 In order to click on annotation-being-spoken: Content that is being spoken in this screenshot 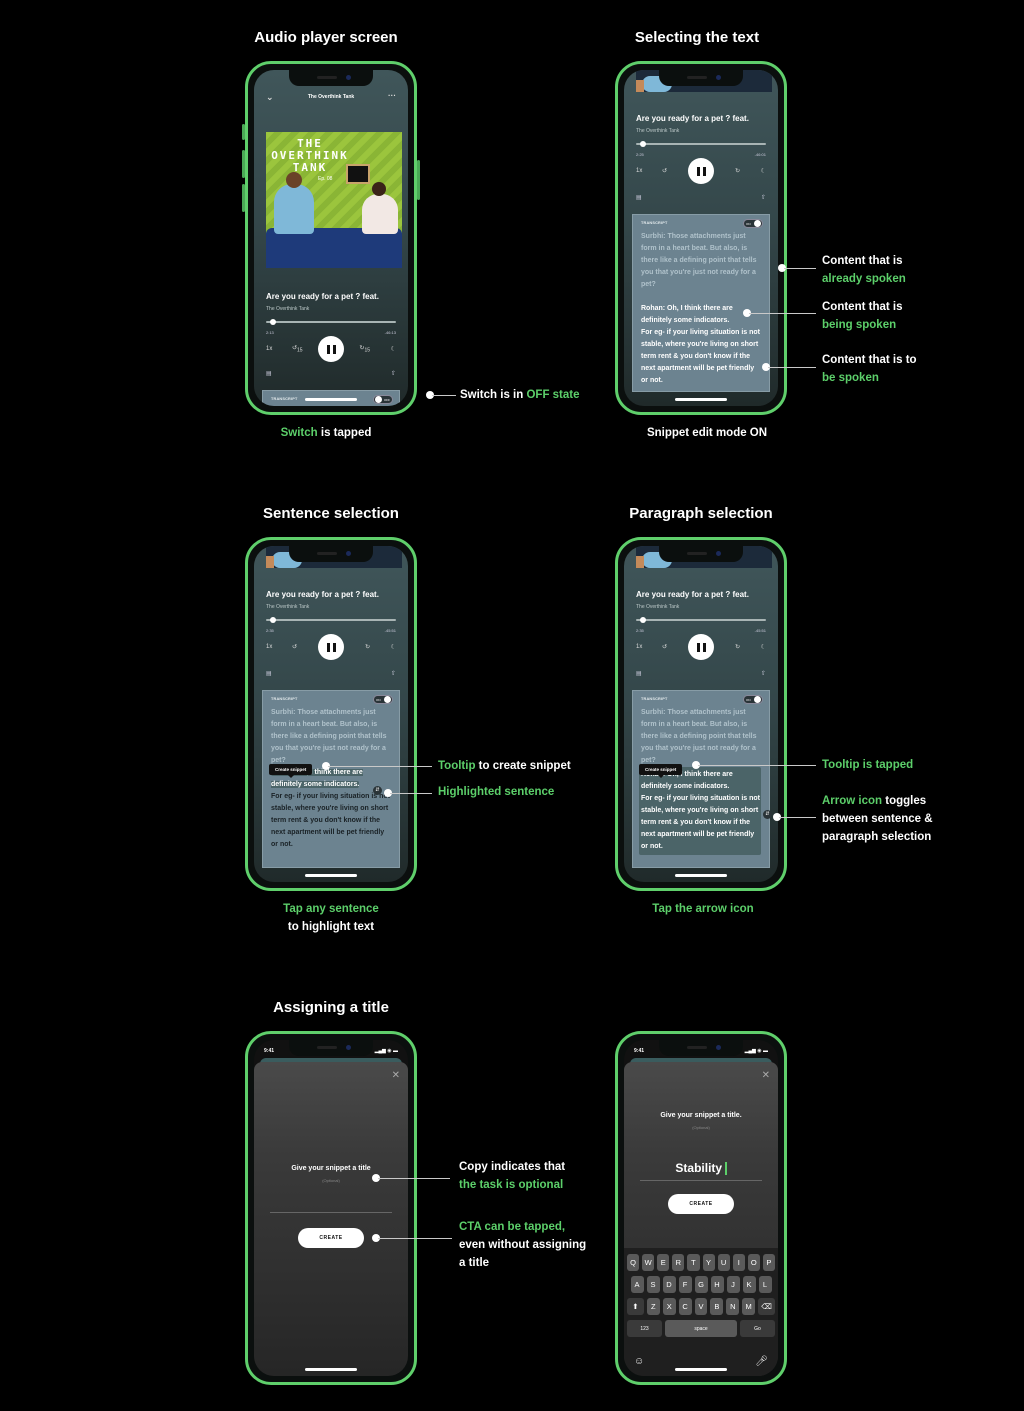, I will do `click(862, 316)`.